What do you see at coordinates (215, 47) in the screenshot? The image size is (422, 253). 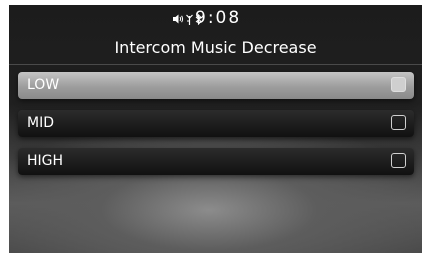 I see `page-title: Intercom Music Decrease` at bounding box center [215, 47].